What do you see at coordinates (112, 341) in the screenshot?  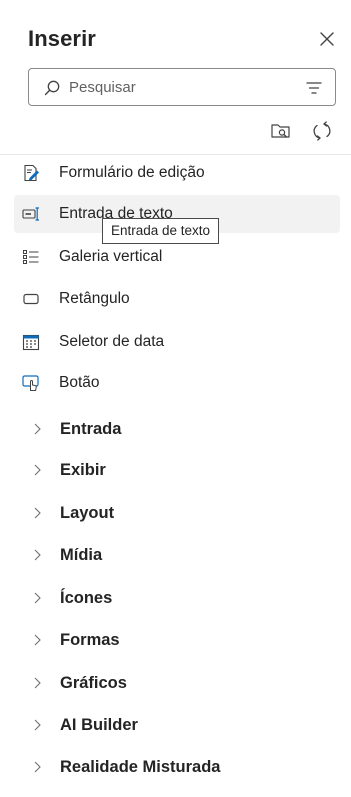 I see `item-label: Seletor de data` at bounding box center [112, 341].